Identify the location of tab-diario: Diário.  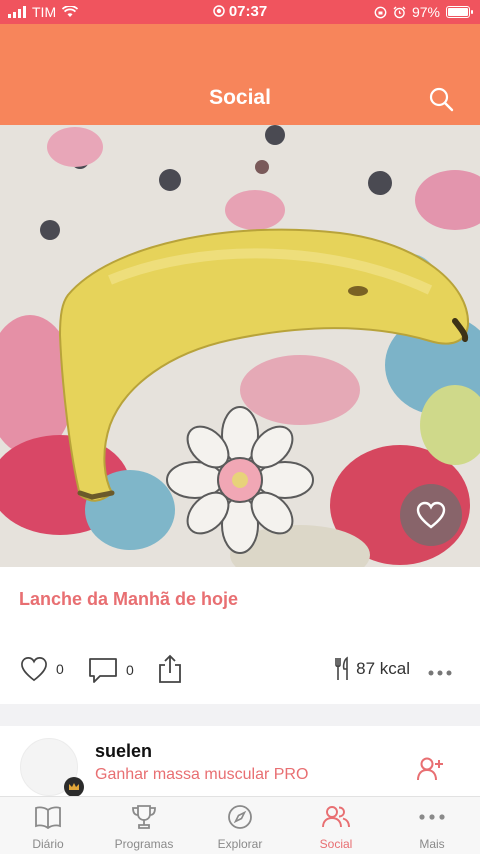
(48, 827).